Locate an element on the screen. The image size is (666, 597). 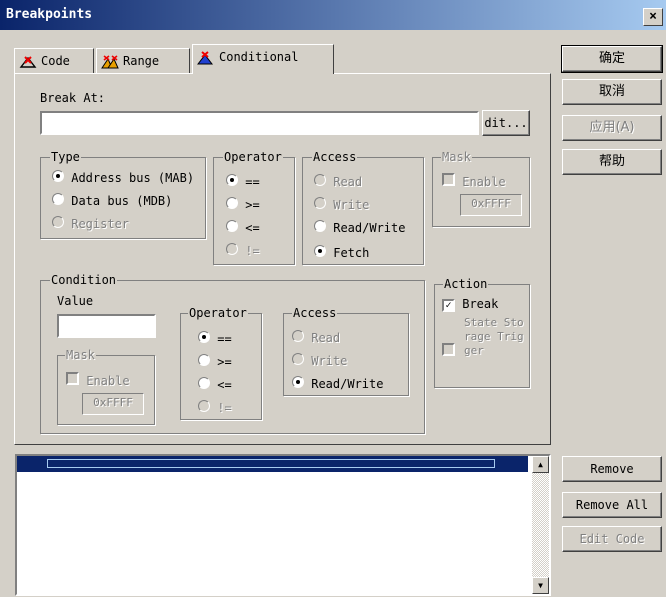
type-data-bus-radio: Data bus (MDB) is located at coordinates (128, 200).